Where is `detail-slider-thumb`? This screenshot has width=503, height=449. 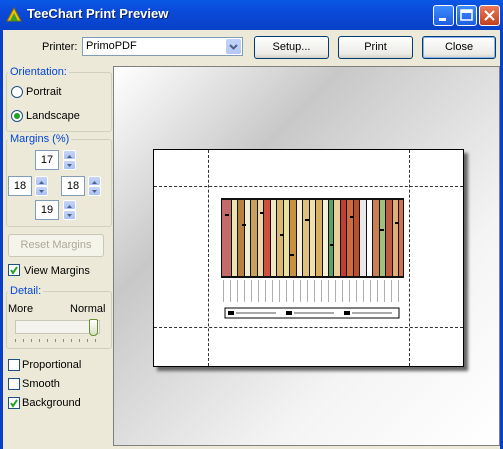 detail-slider-thumb is located at coordinates (93, 327).